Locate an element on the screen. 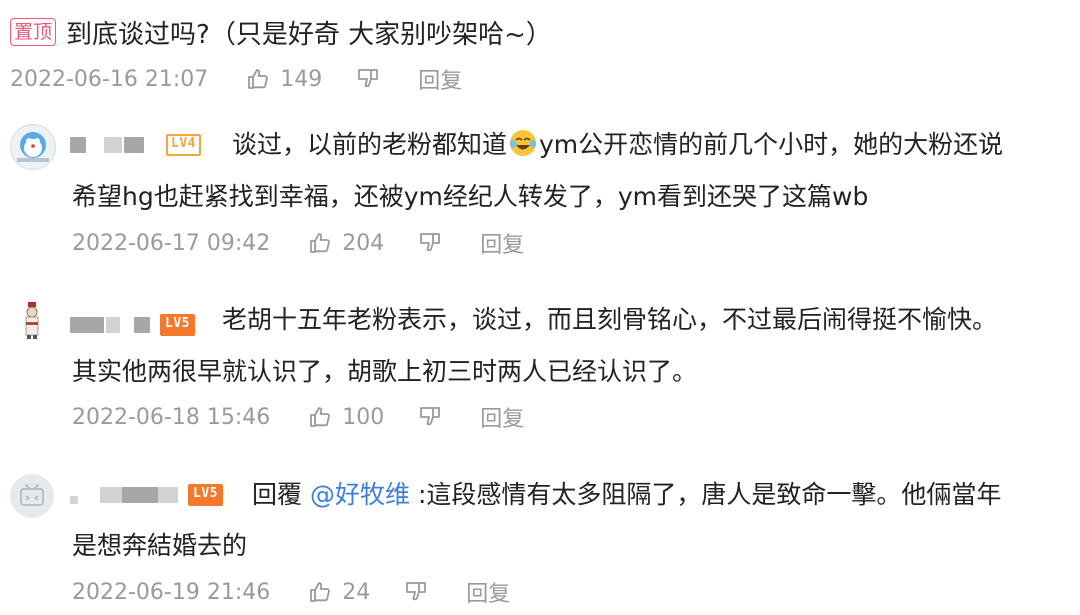 This screenshot has height=615, width=1080. comment-text: 谈过，以前的老粉都知道 is located at coordinates (370, 144).